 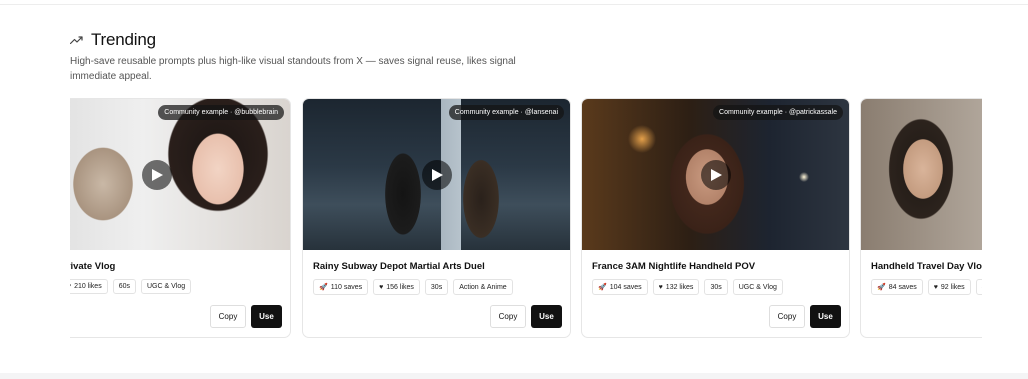 I want to click on community-badge: Community example · @bubblebrain, so click(x=221, y=112).